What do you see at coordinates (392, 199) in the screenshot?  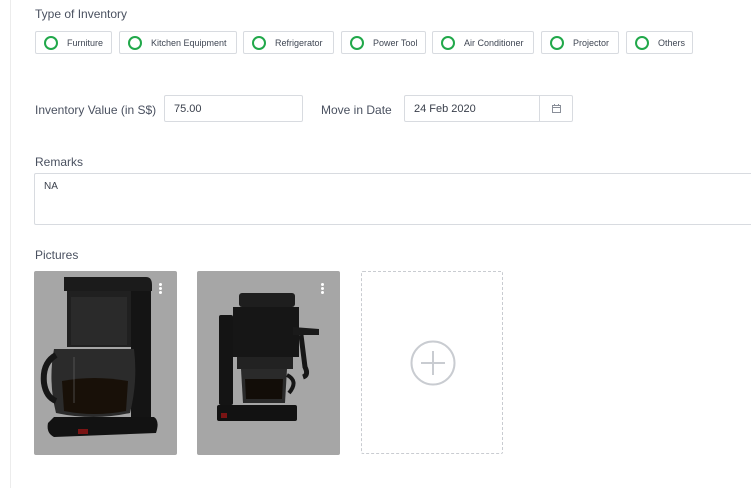 I see `remarks-textarea: NA` at bounding box center [392, 199].